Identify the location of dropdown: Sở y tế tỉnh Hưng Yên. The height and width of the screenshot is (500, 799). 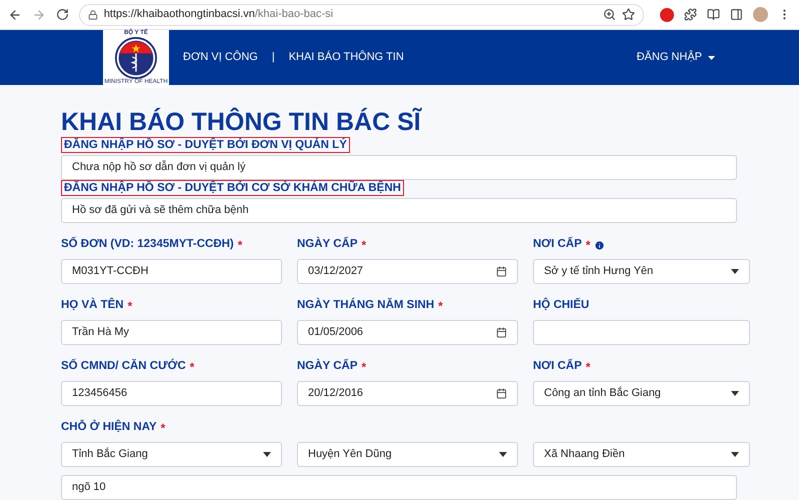
(641, 271).